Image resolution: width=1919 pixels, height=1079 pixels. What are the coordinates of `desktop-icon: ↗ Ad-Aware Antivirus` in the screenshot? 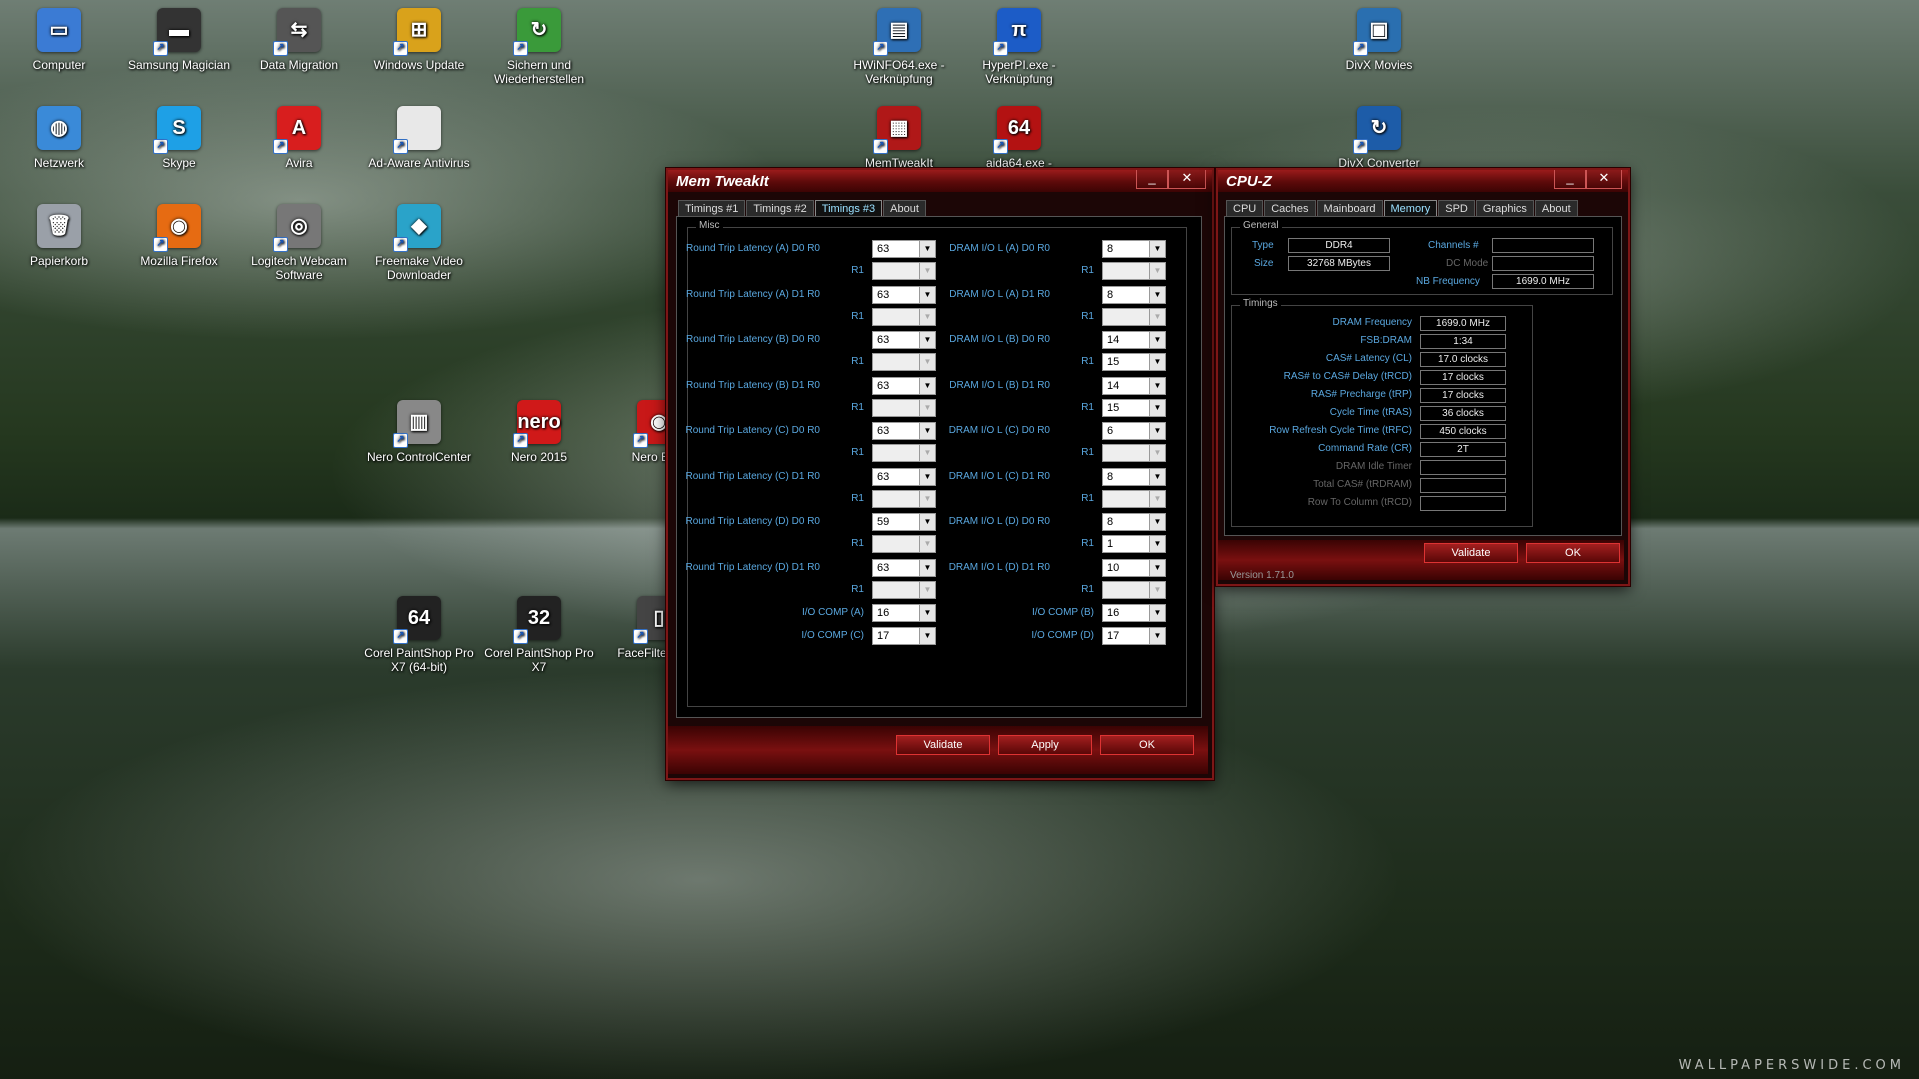 It's located at (419, 138).